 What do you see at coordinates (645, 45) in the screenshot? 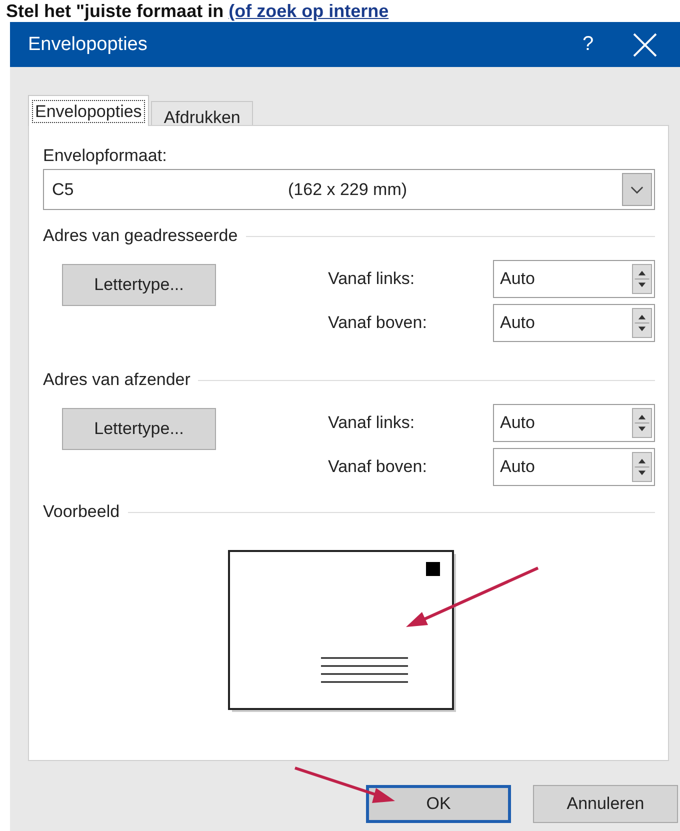
I see `close-icon` at bounding box center [645, 45].